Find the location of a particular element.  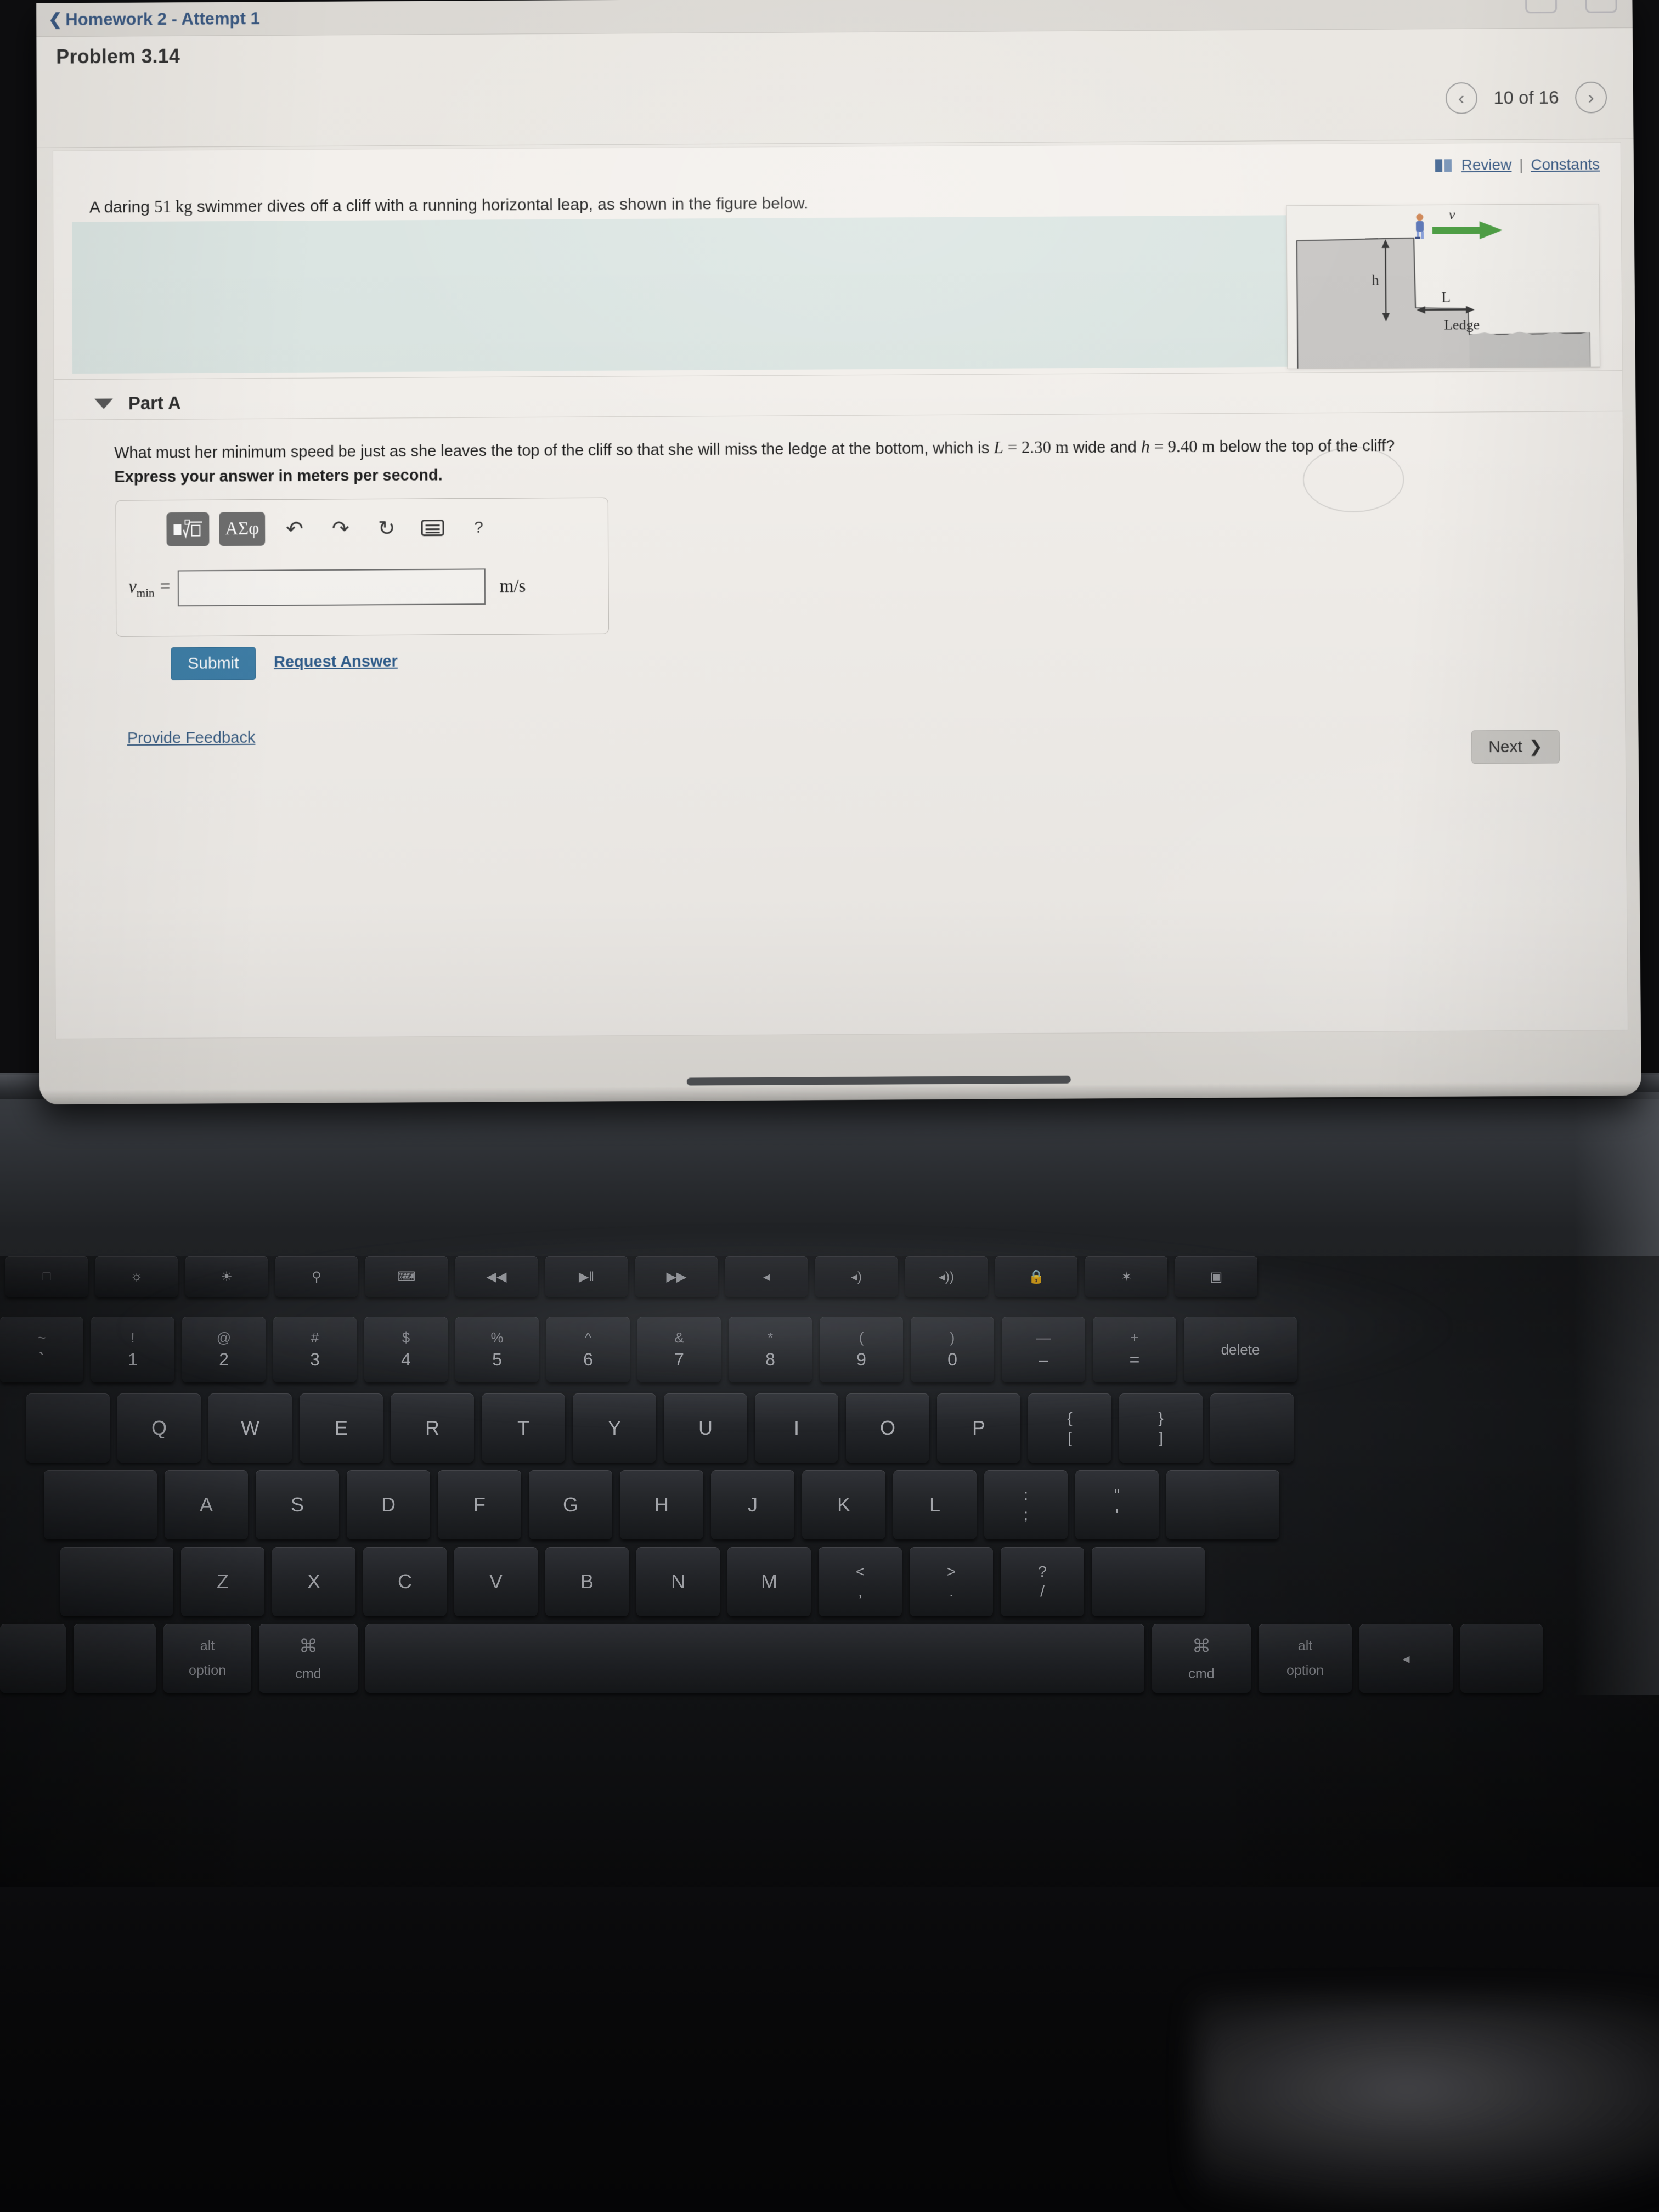

keyboard-icon is located at coordinates (433, 528).